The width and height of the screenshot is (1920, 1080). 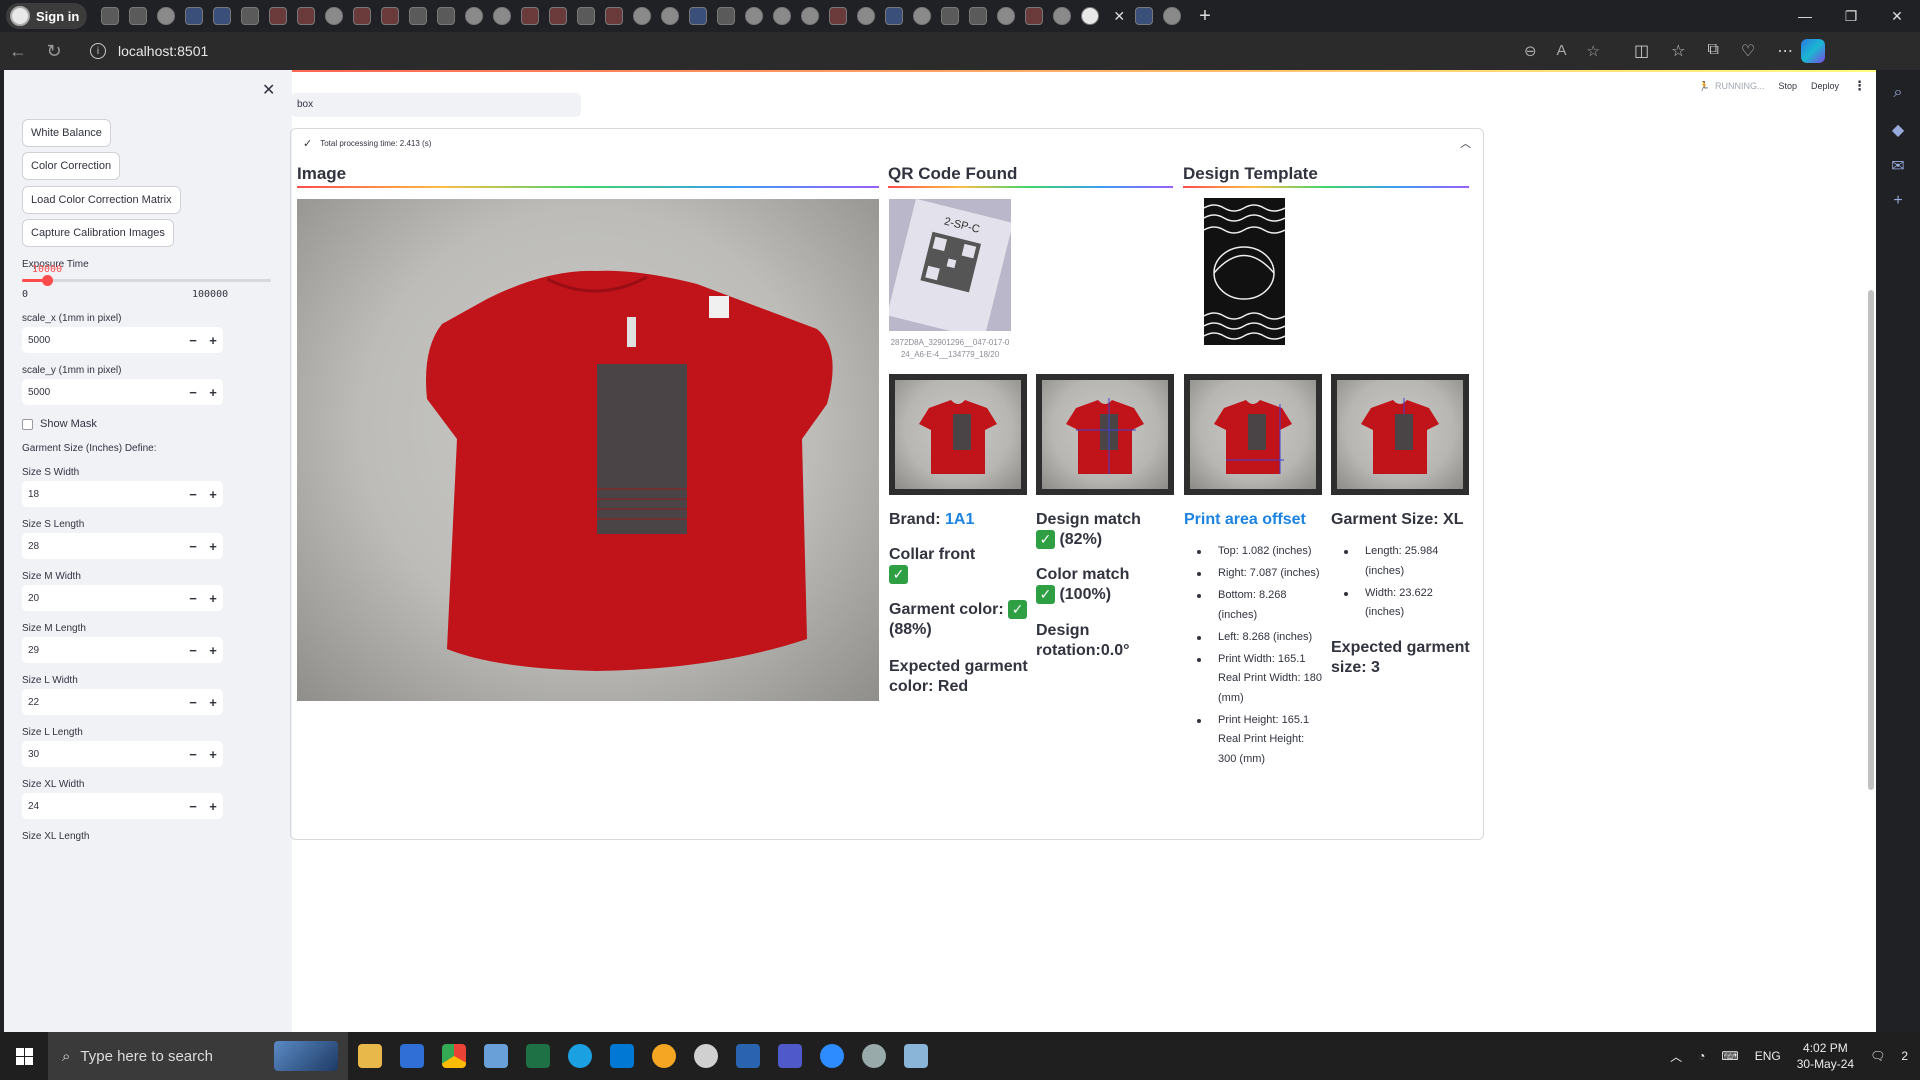 I want to click on profile-button: Sign in, so click(x=47, y=16).